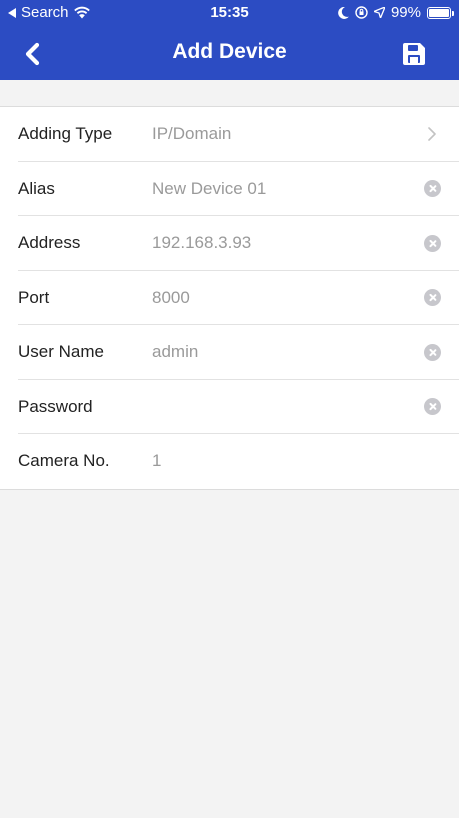 Image resolution: width=459 pixels, height=818 pixels. What do you see at coordinates (343, 12) in the screenshot?
I see `moon-icon` at bounding box center [343, 12].